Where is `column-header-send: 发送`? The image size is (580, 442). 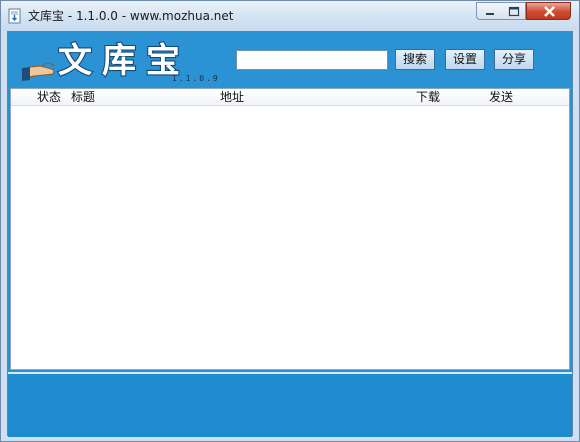
column-header-send: 发送 is located at coordinates (501, 97).